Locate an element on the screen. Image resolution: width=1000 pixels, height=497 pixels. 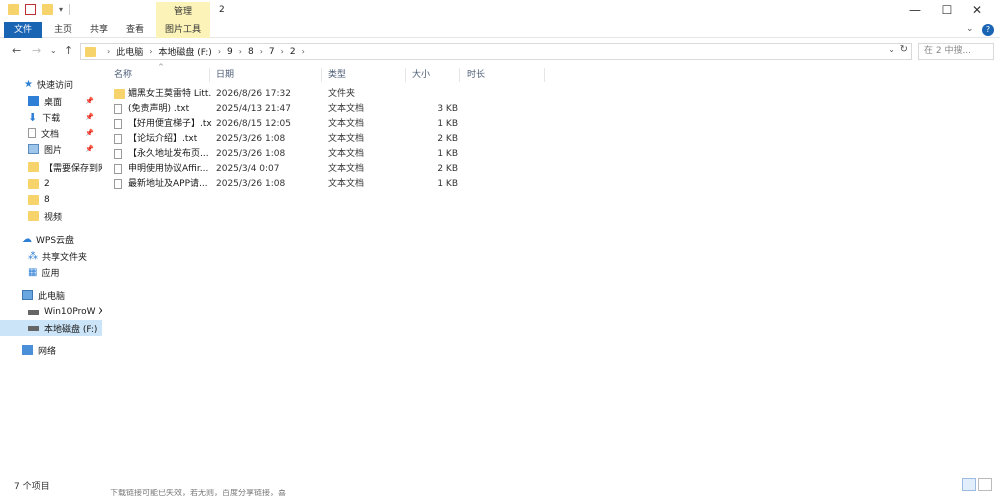
column-header-size: 大小 is located at coordinates (435, 75).